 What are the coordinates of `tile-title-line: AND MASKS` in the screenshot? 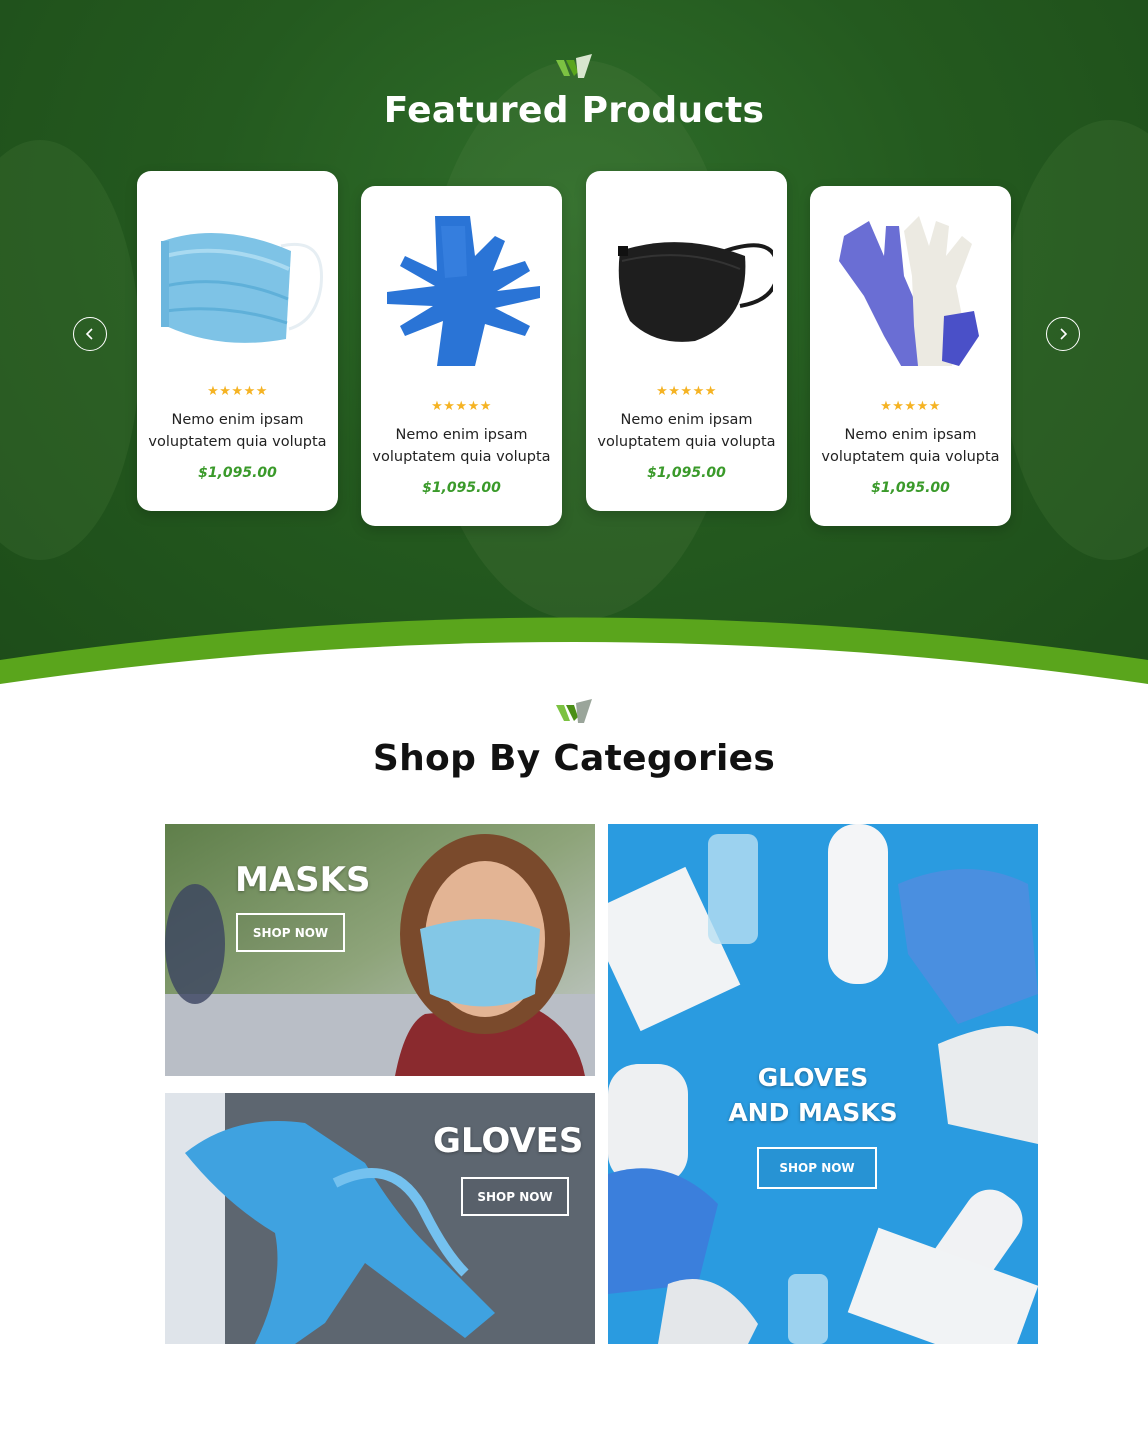 It's located at (813, 1112).